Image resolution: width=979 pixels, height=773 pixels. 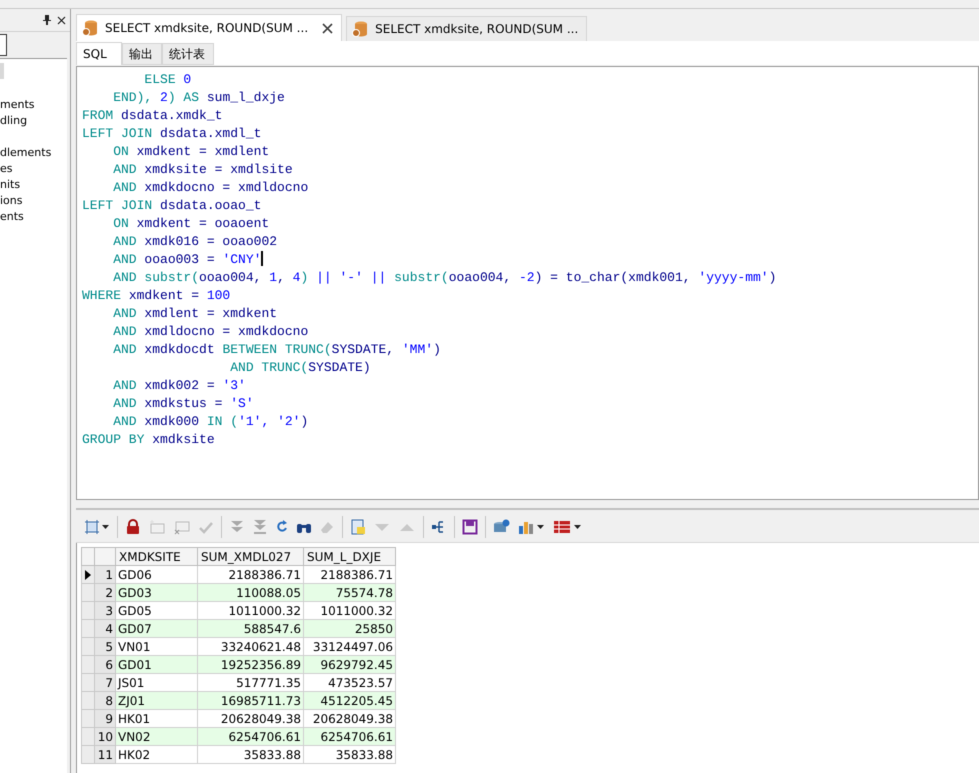 What do you see at coordinates (195, 314) in the screenshot?
I see `code-line: AND xmdlent = xmdkent` at bounding box center [195, 314].